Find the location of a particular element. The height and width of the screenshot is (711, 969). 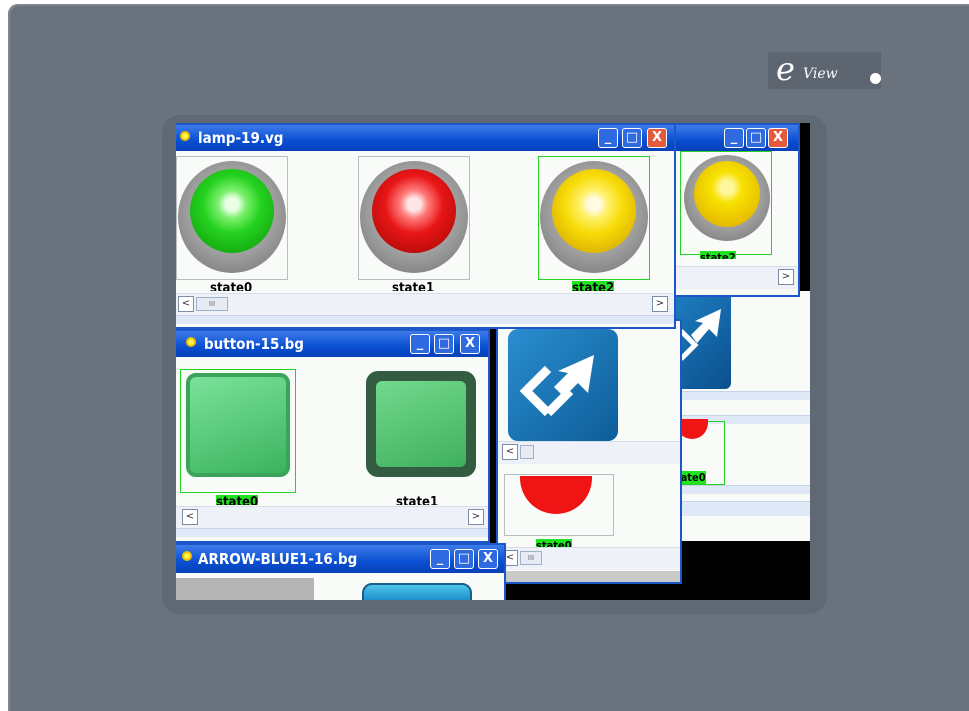

scroll-thumb is located at coordinates (527, 452).